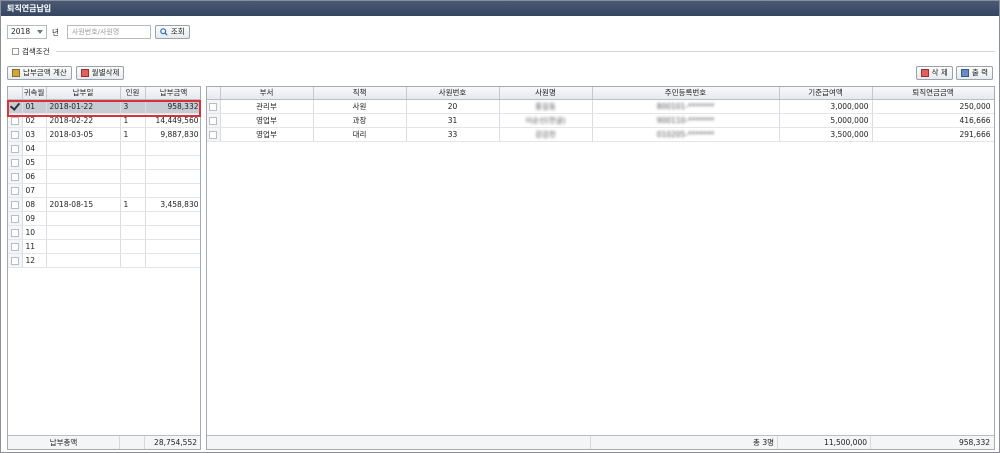 The image size is (1000, 453). I want to click on table-row: 관리부 사원 20 홍길동 800101-******* 3,000,000 250,000, so click(600, 106).